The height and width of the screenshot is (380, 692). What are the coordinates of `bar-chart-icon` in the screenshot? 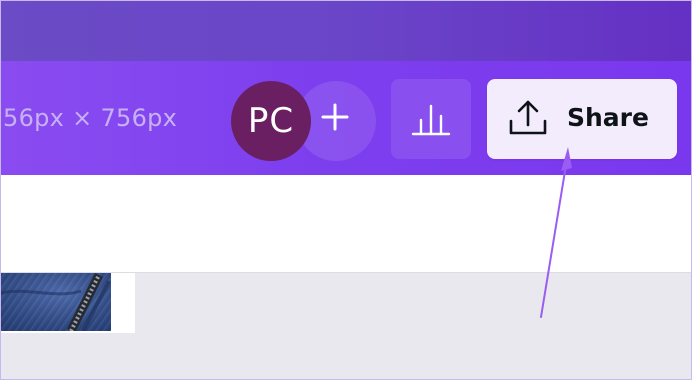 It's located at (431, 120).